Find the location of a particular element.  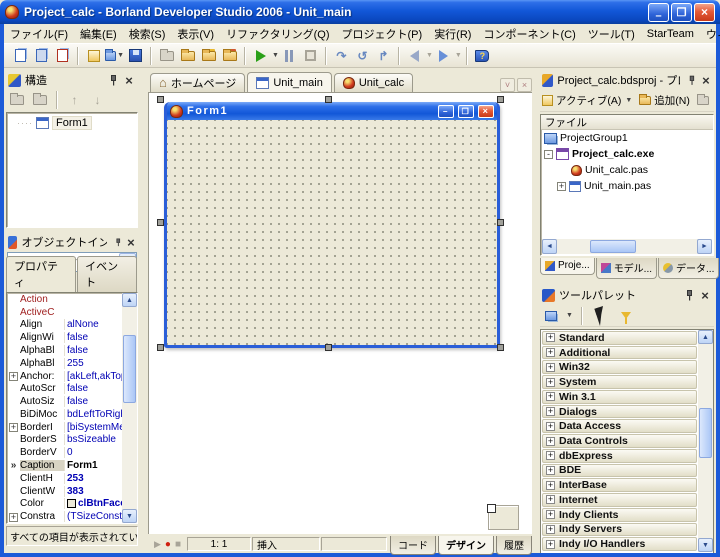

property-row-alignwithmargins: AlignWi false is located at coordinates (64, 337).